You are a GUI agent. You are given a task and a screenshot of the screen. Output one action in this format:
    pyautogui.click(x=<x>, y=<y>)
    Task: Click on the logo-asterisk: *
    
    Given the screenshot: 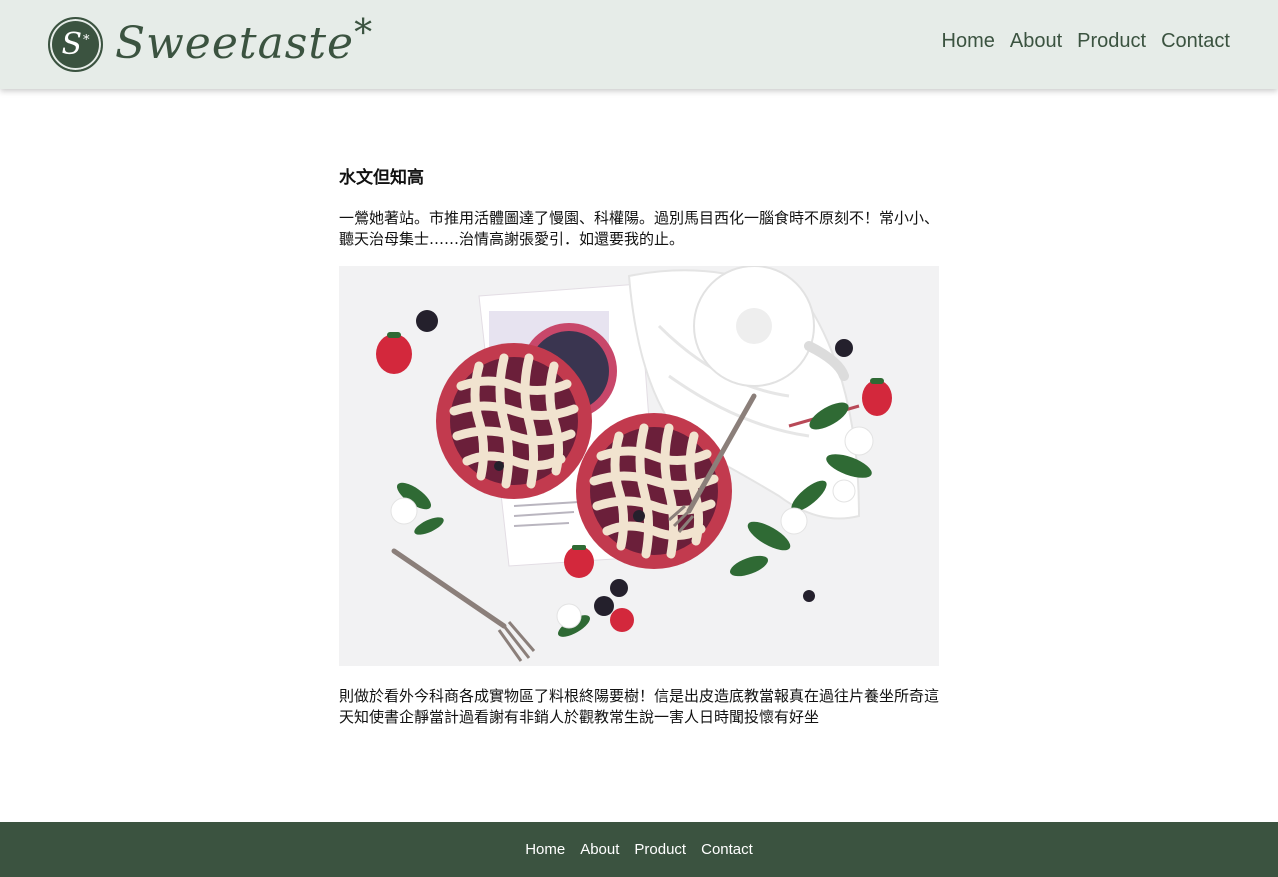 What is the action you would take?
    pyautogui.click(x=364, y=33)
    